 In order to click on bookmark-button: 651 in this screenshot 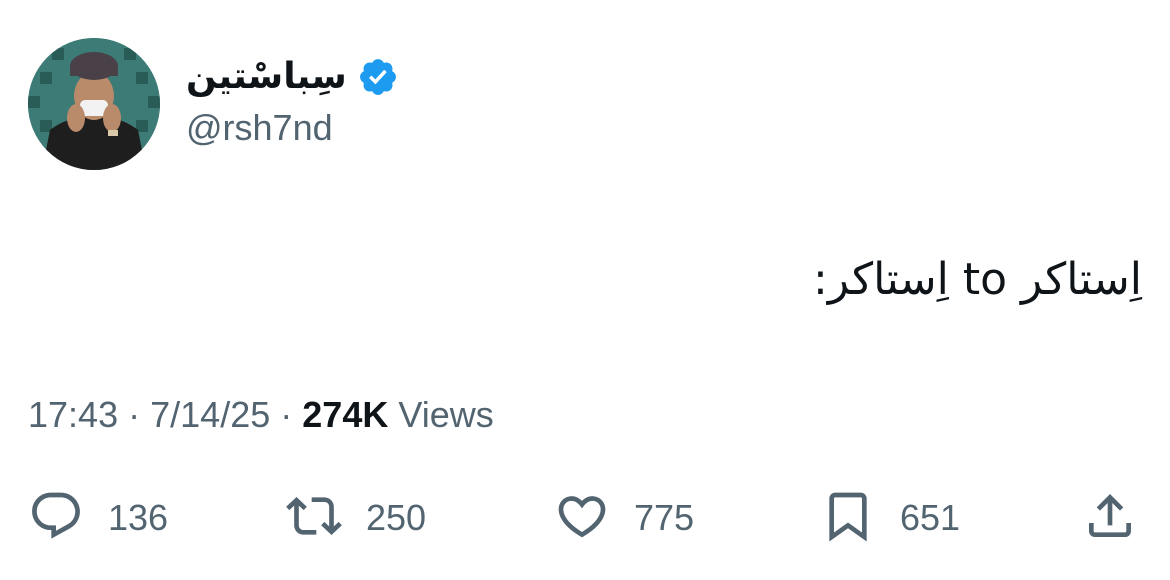, I will do `click(890, 518)`.